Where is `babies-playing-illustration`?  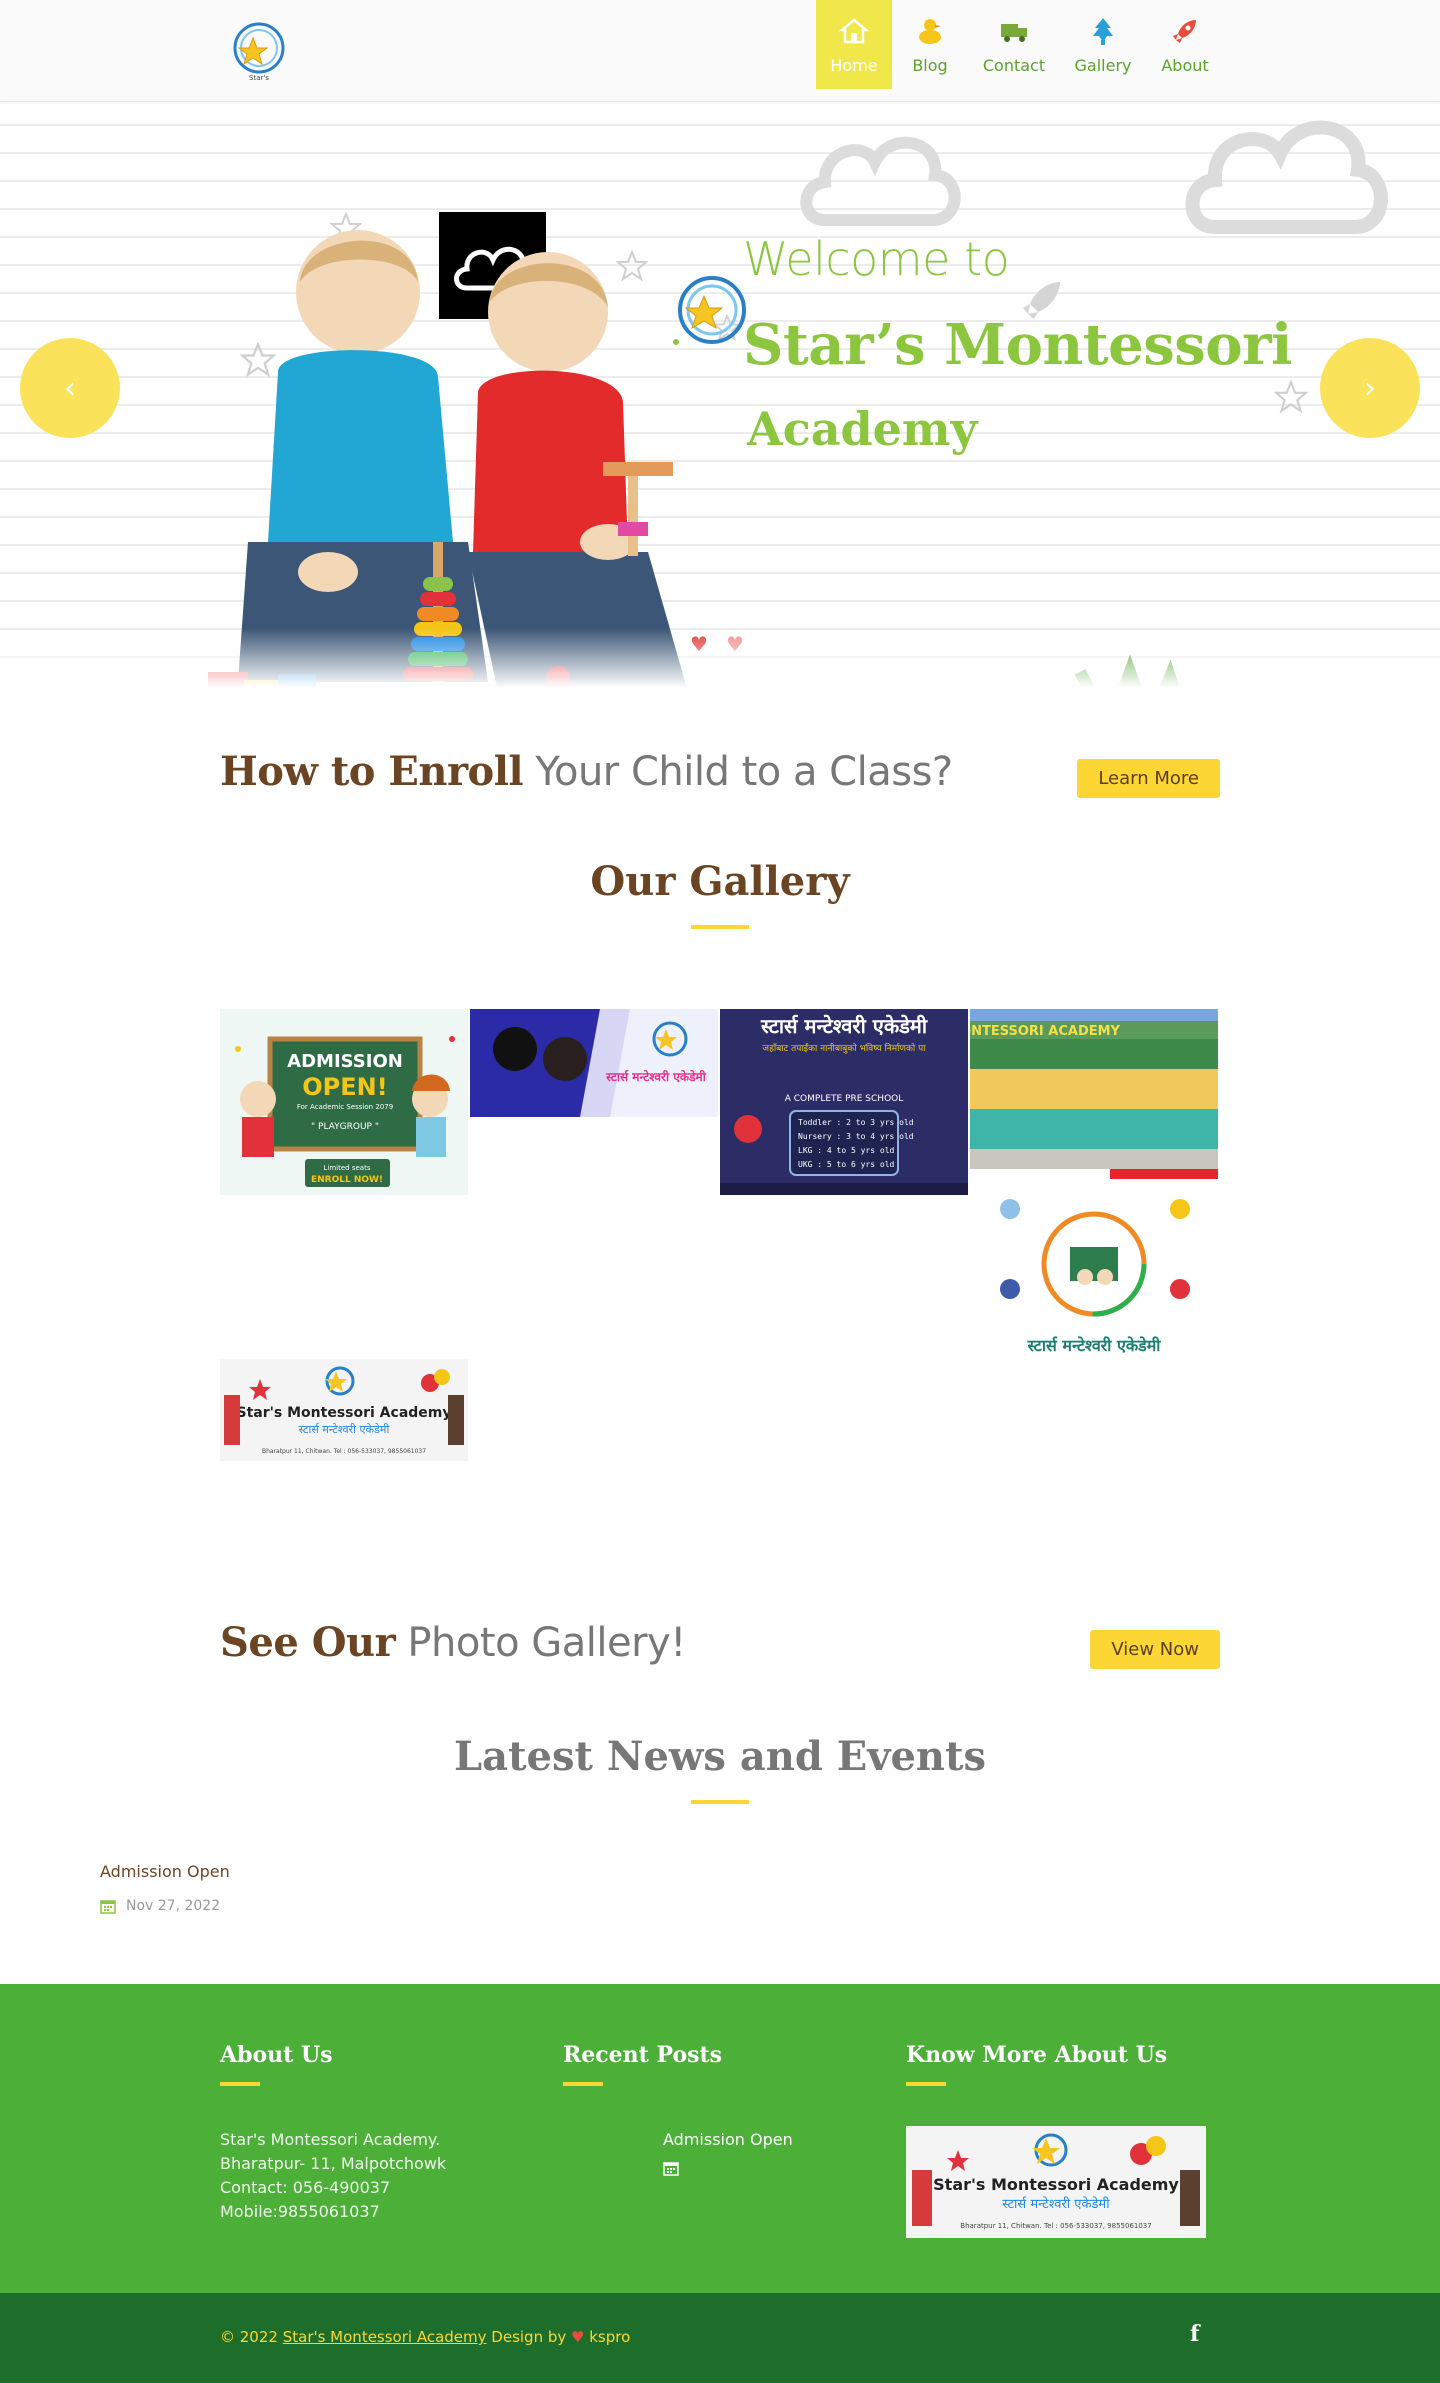
babies-playing-illustration is located at coordinates (447, 459).